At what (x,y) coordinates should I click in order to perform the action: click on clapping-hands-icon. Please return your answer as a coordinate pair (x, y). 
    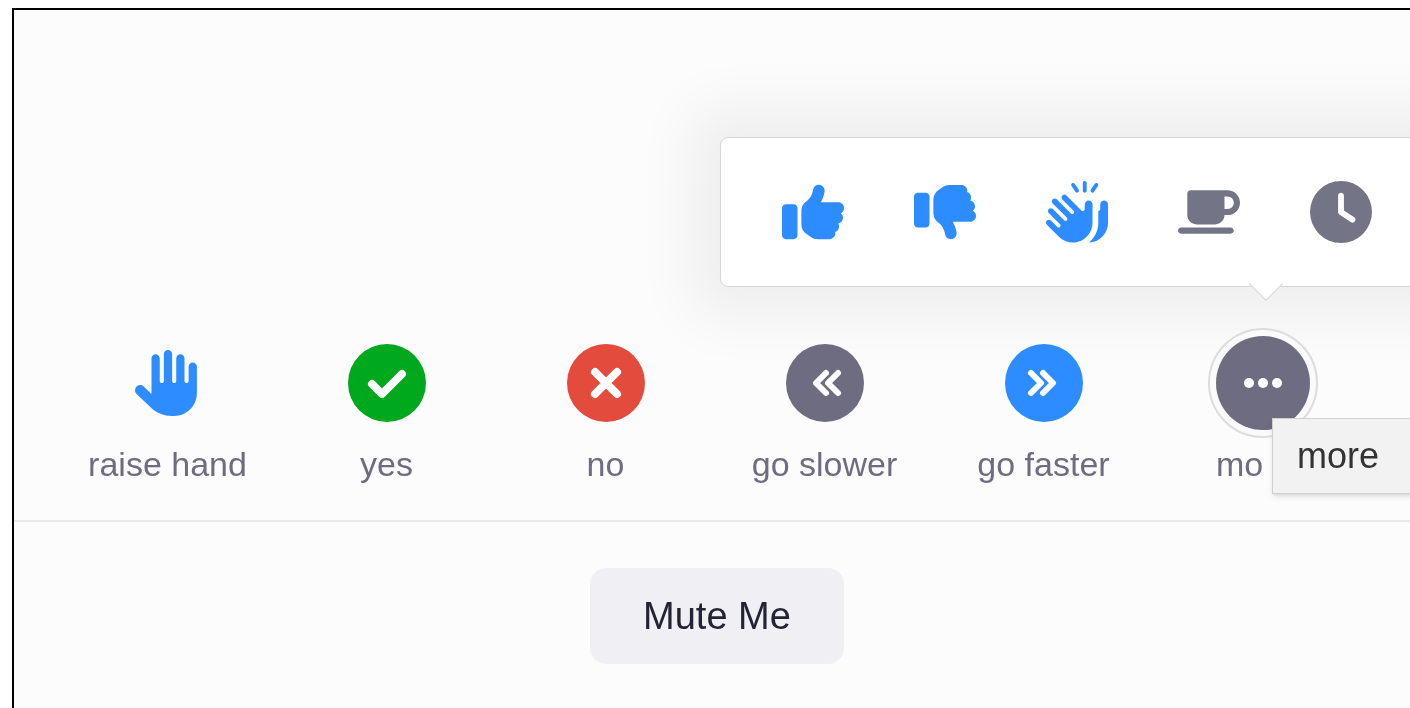
    Looking at the image, I should click on (1077, 212).